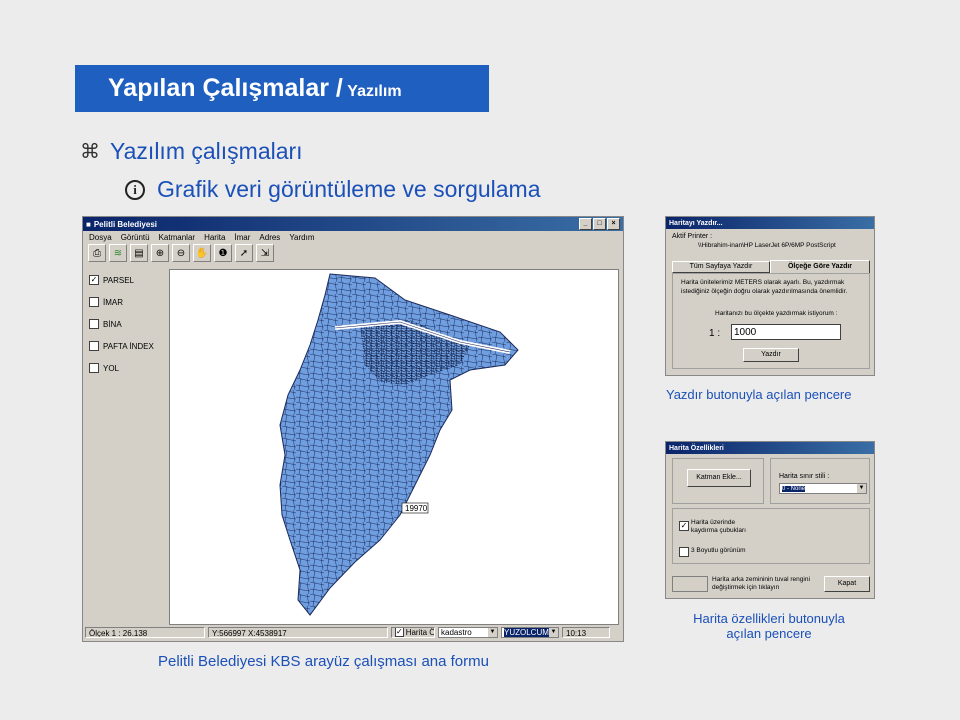  I want to click on scrollbars-checkbox: ✓, so click(684, 526).